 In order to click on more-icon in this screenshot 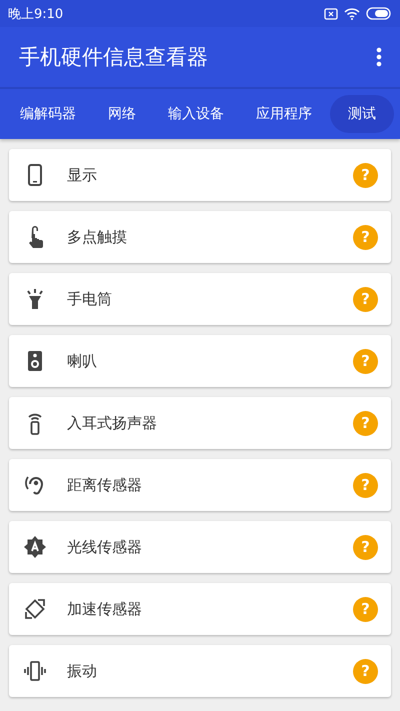, I will do `click(379, 57)`.